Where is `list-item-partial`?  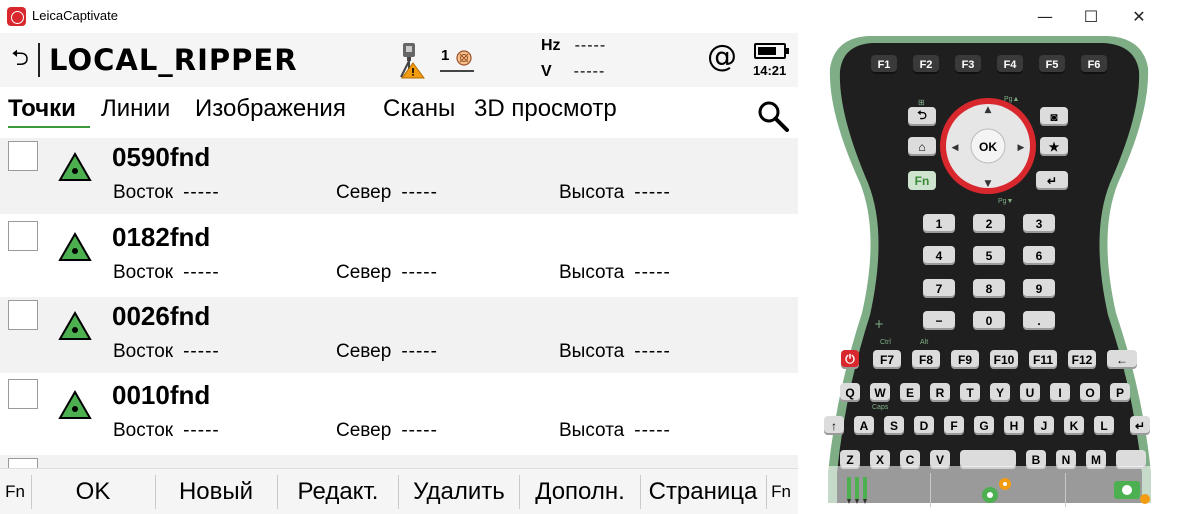 list-item-partial is located at coordinates (399, 461).